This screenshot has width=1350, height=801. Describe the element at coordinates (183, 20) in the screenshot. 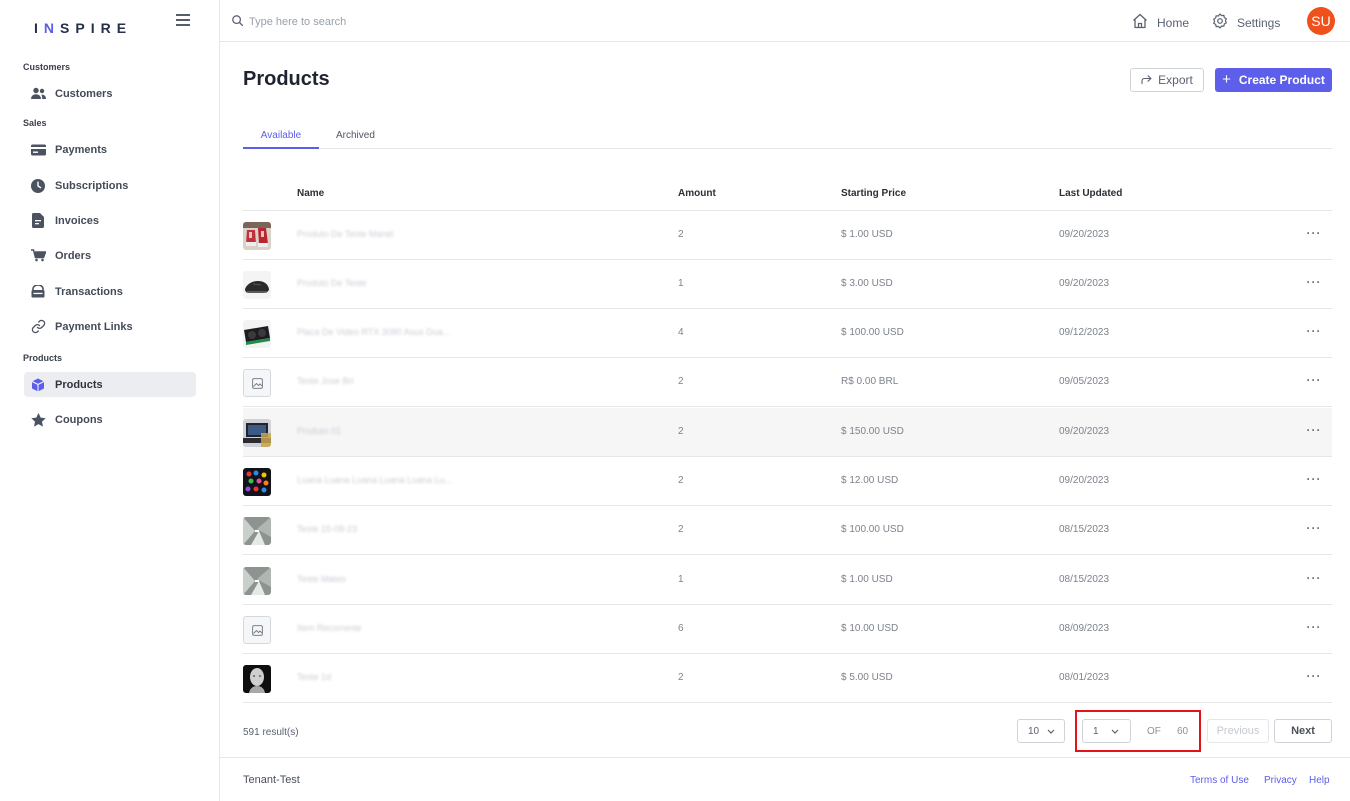

I see `menu-toggle-icon` at that location.